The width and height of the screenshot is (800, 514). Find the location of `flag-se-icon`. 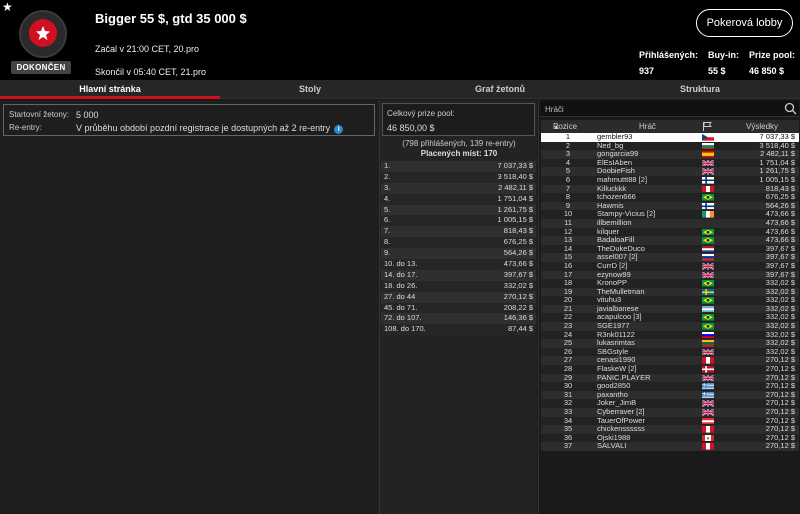

flag-se-icon is located at coordinates (708, 292).